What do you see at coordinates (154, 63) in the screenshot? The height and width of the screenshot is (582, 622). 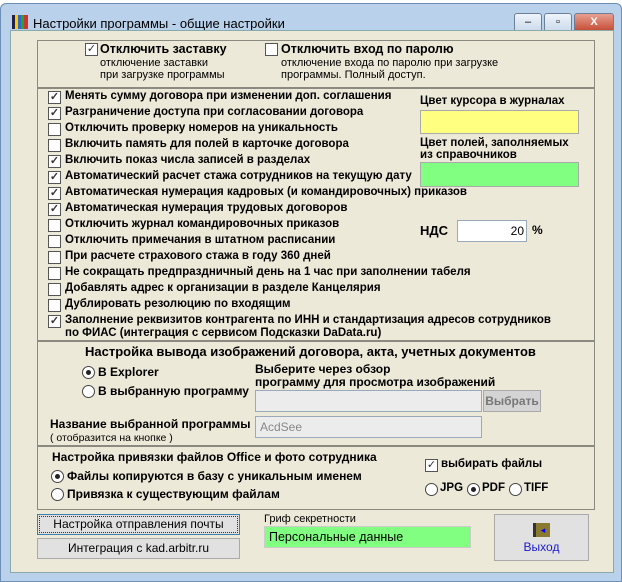 I see `disable-splash-desc: отключение заставки` at bounding box center [154, 63].